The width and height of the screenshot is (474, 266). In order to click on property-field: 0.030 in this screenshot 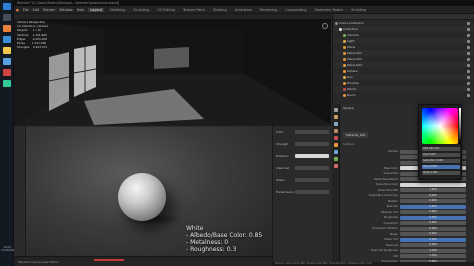, I will do `click(433, 250)`.